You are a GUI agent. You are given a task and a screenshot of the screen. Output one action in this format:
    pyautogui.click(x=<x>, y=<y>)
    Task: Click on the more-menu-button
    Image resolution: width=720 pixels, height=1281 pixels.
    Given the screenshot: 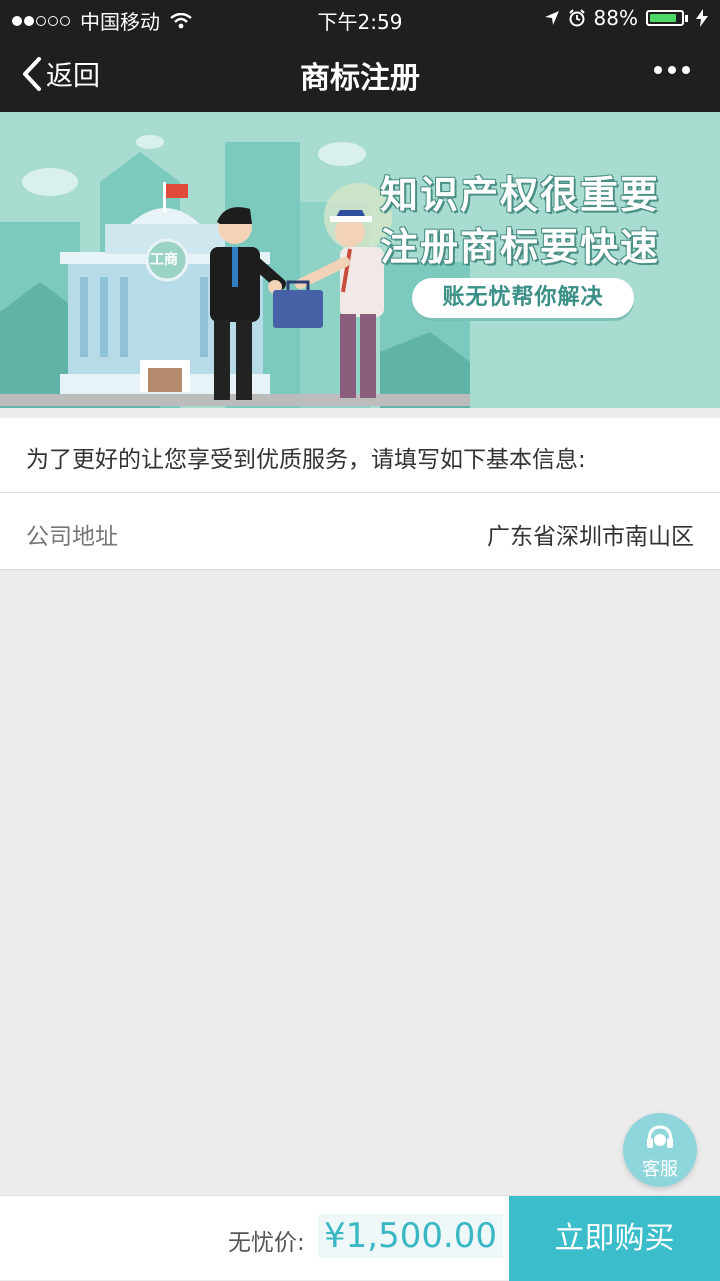 What is the action you would take?
    pyautogui.click(x=669, y=70)
    